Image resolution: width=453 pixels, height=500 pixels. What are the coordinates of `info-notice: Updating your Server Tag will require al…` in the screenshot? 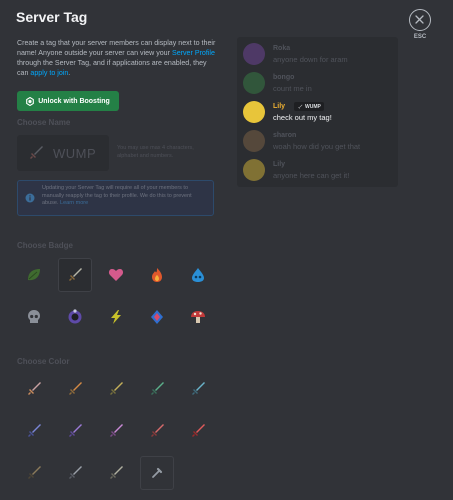 It's located at (115, 198).